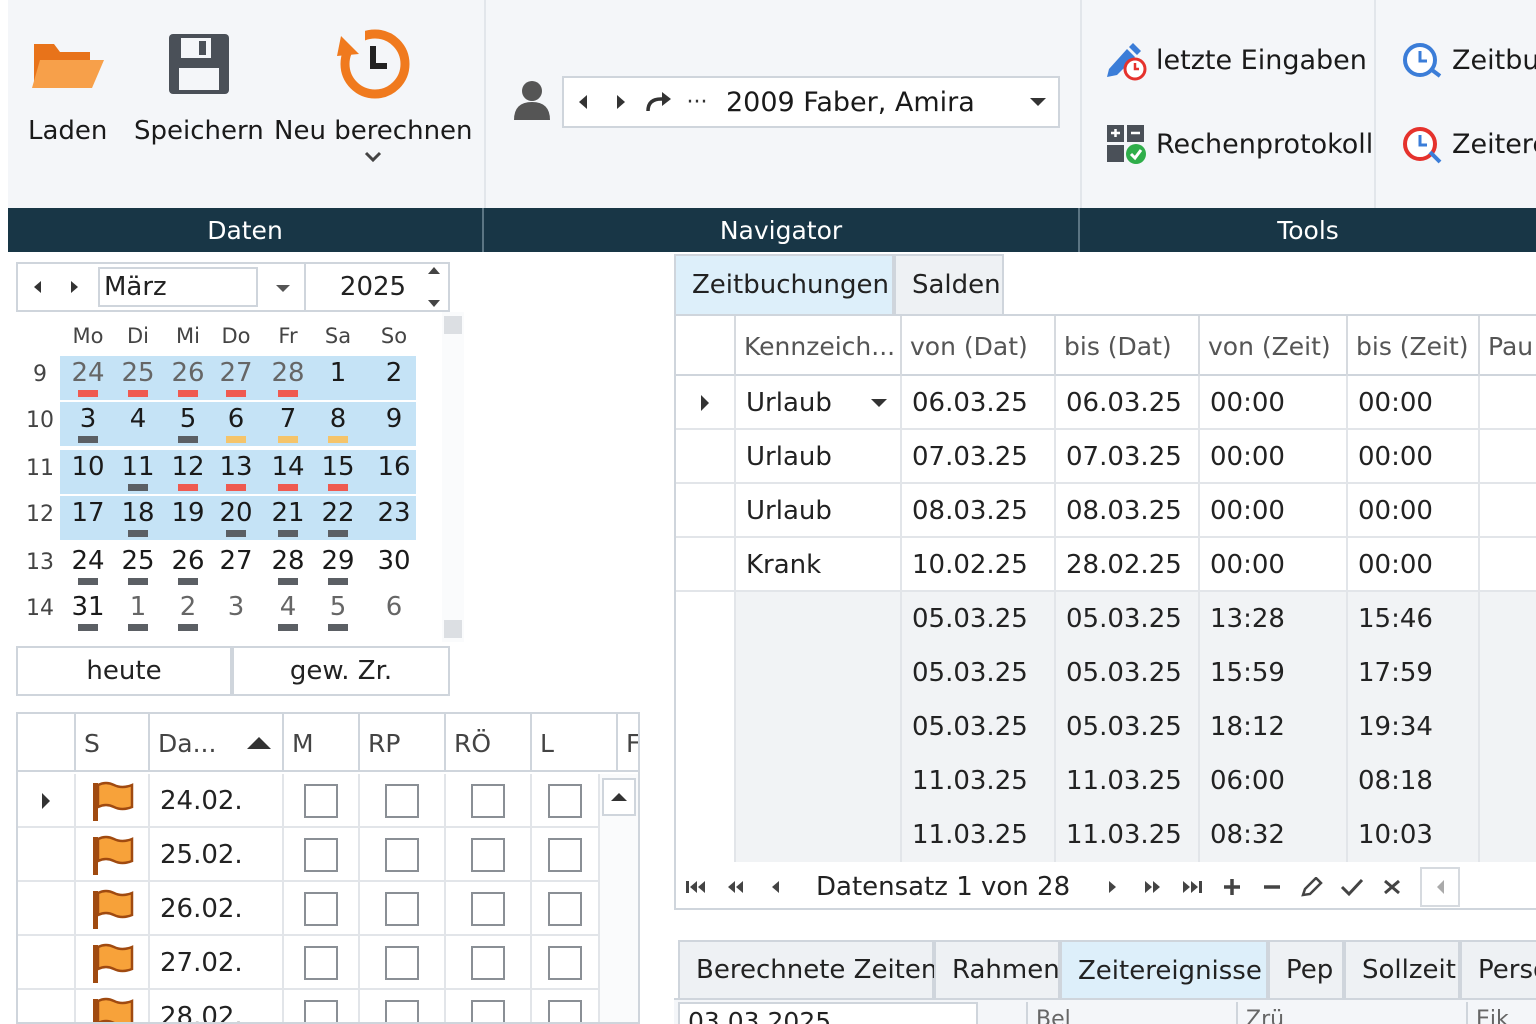 Image resolution: width=1536 pixels, height=1024 pixels. I want to click on next-month-button, so click(75, 287).